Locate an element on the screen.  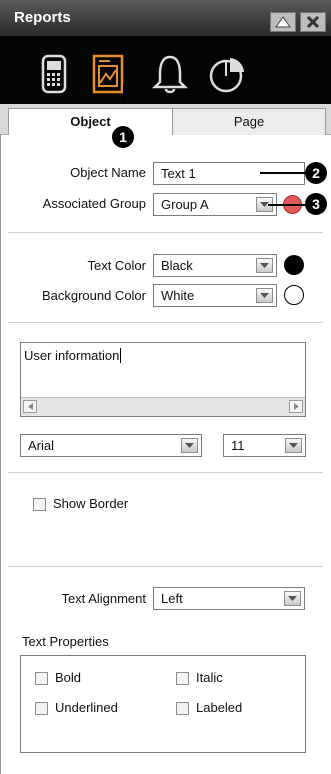
text-properties-group: Bold Italic Underlined Labeled is located at coordinates (163, 704).